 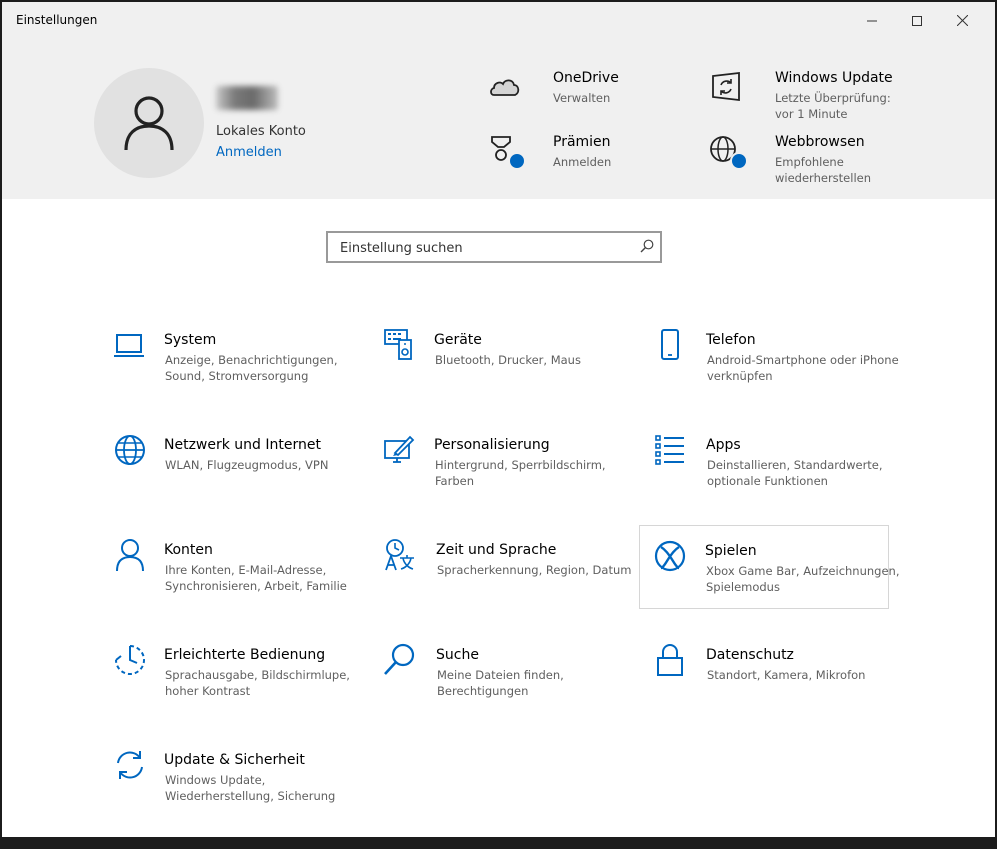 I want to click on phone-icon, so click(x=670, y=344).